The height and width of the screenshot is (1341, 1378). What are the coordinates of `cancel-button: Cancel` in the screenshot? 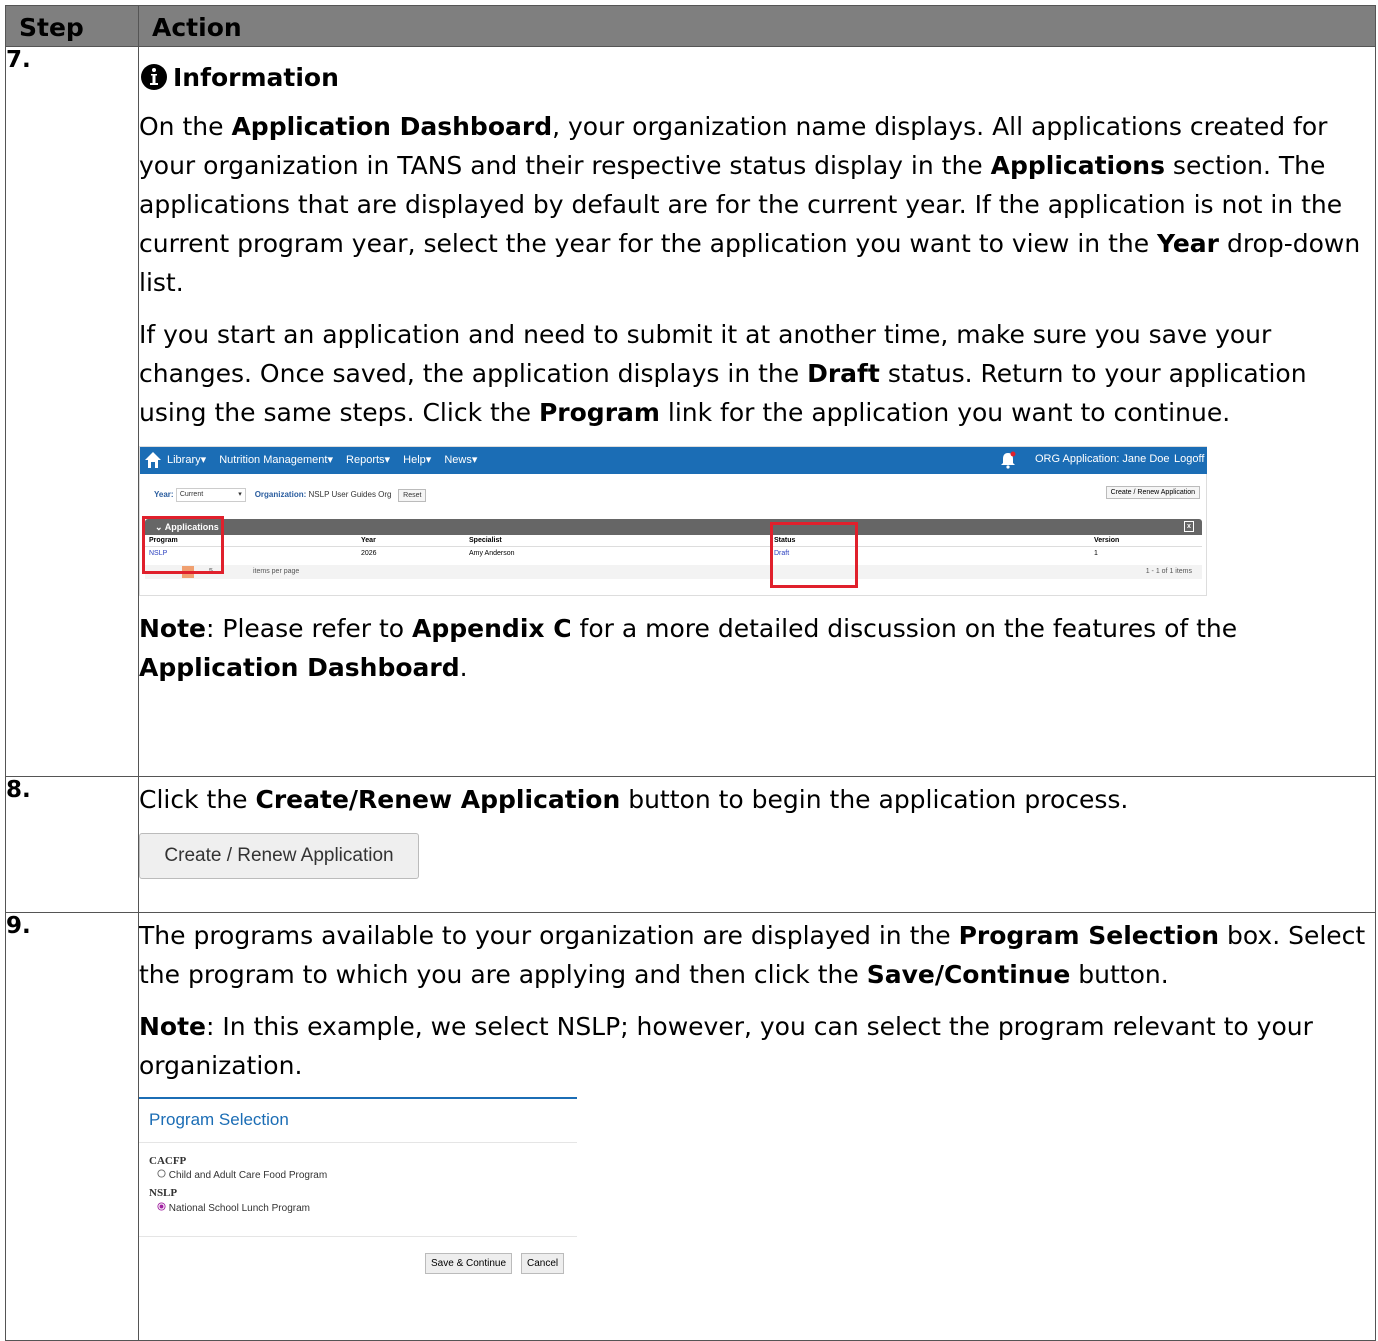 It's located at (543, 1263).